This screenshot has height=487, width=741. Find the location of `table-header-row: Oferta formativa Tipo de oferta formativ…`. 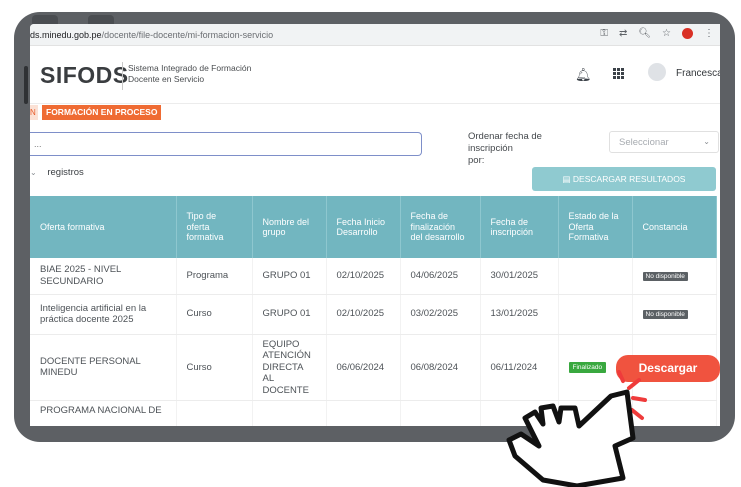

table-header-row: Oferta formativa Tipo de oferta formativ… is located at coordinates (373, 227).